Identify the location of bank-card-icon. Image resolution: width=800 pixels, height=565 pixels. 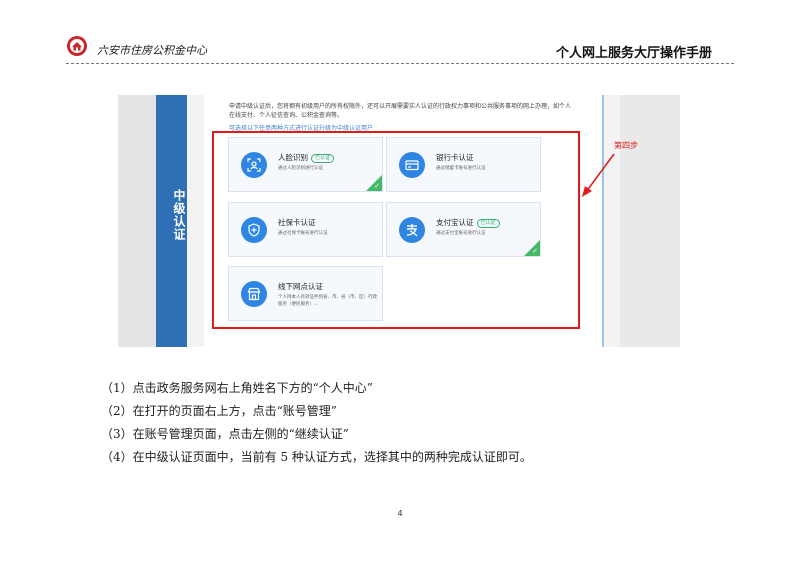
(412, 165).